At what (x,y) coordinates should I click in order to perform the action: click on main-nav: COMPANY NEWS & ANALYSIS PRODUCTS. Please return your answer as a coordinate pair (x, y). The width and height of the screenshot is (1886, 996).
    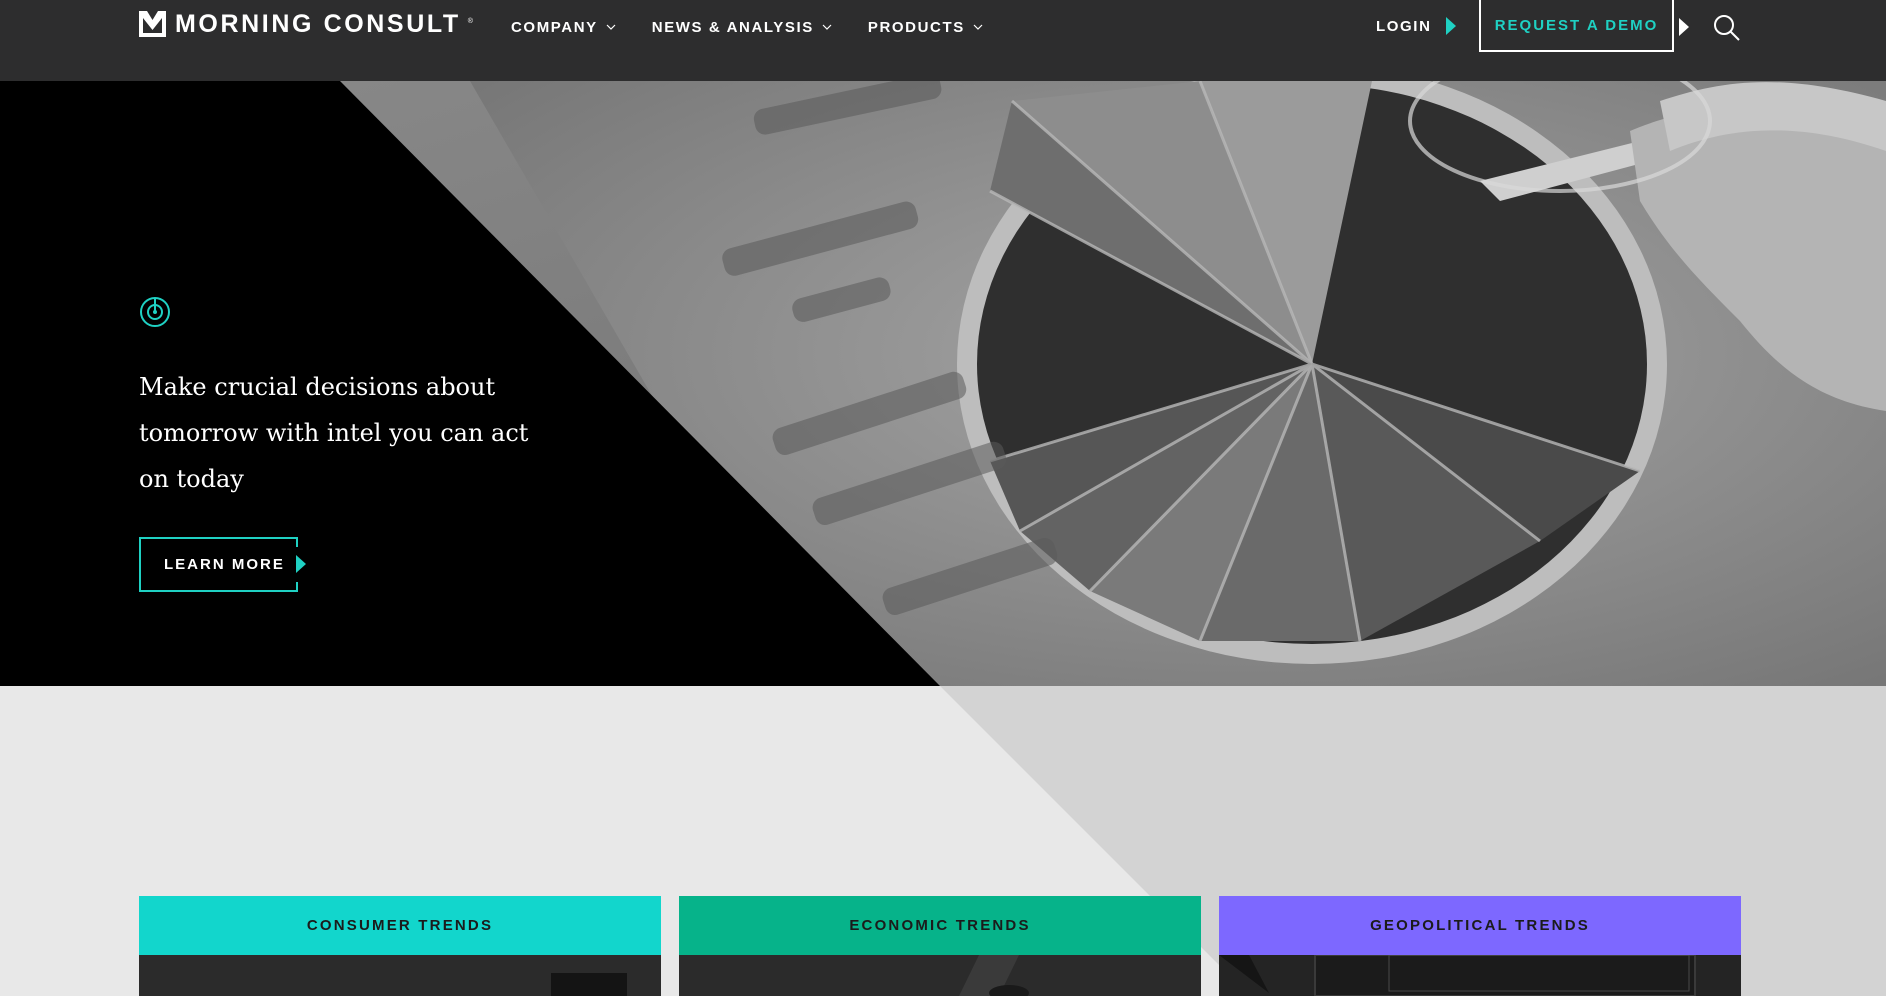
    Looking at the image, I should click on (747, 27).